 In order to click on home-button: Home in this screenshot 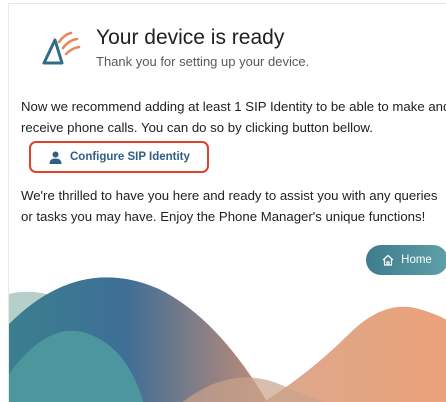, I will do `click(406, 260)`.